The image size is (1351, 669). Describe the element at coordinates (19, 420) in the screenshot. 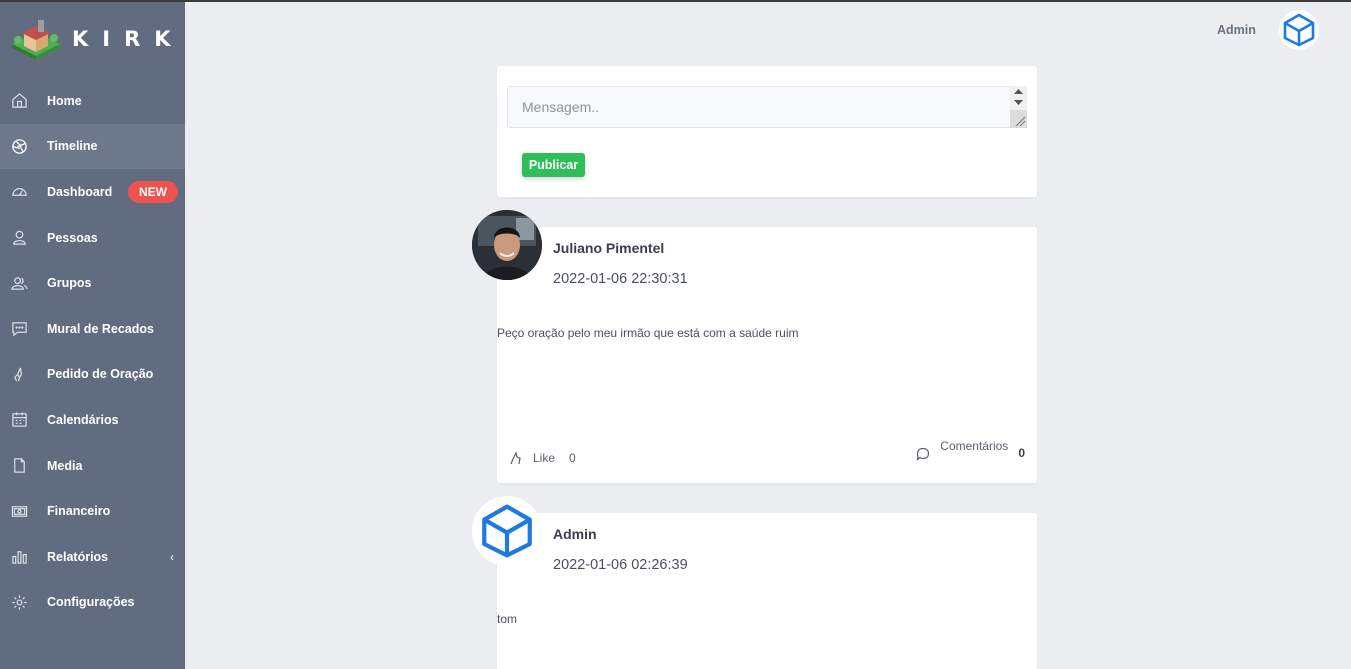

I see `calendar-icon` at that location.